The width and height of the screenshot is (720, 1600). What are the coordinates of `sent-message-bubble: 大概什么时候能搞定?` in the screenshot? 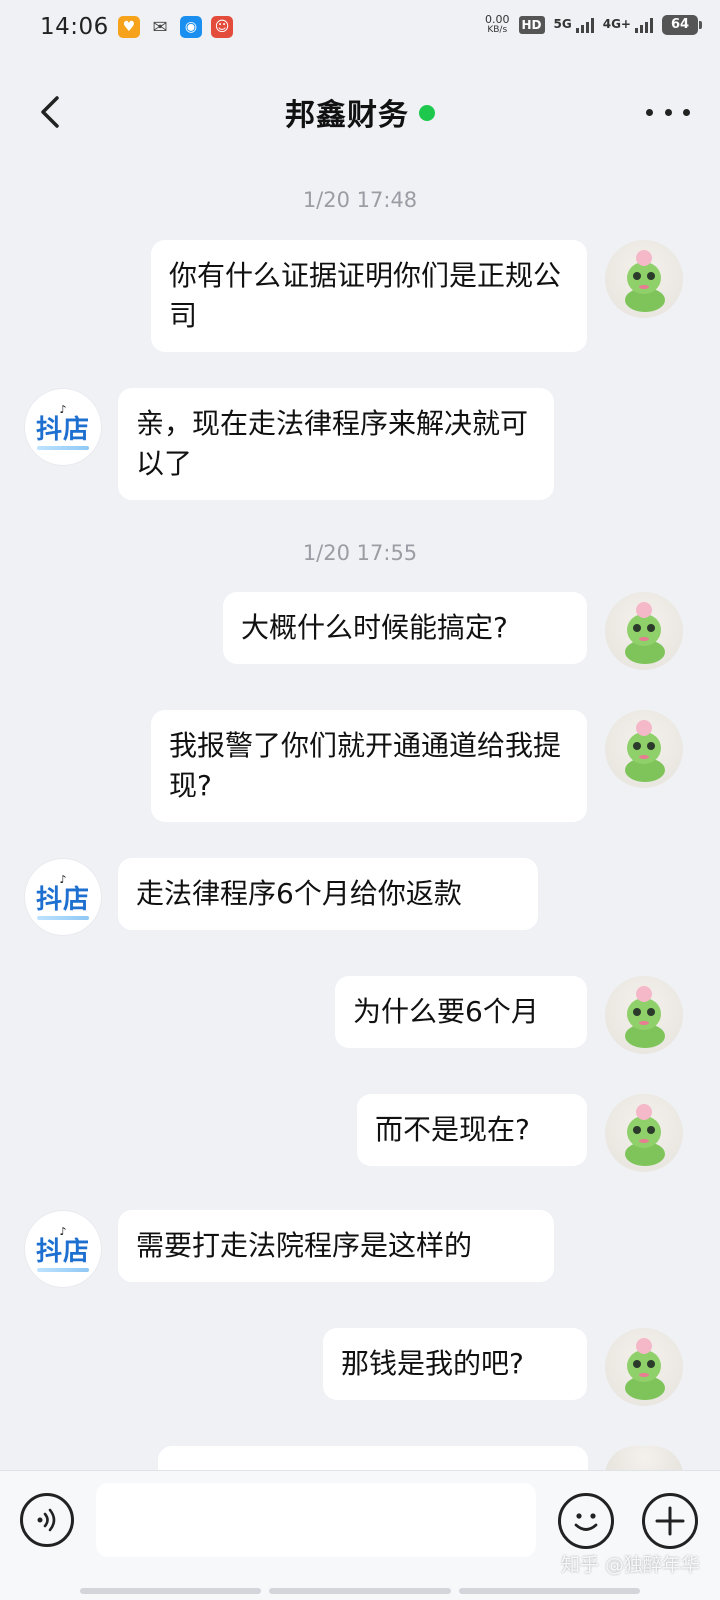 It's located at (405, 628).